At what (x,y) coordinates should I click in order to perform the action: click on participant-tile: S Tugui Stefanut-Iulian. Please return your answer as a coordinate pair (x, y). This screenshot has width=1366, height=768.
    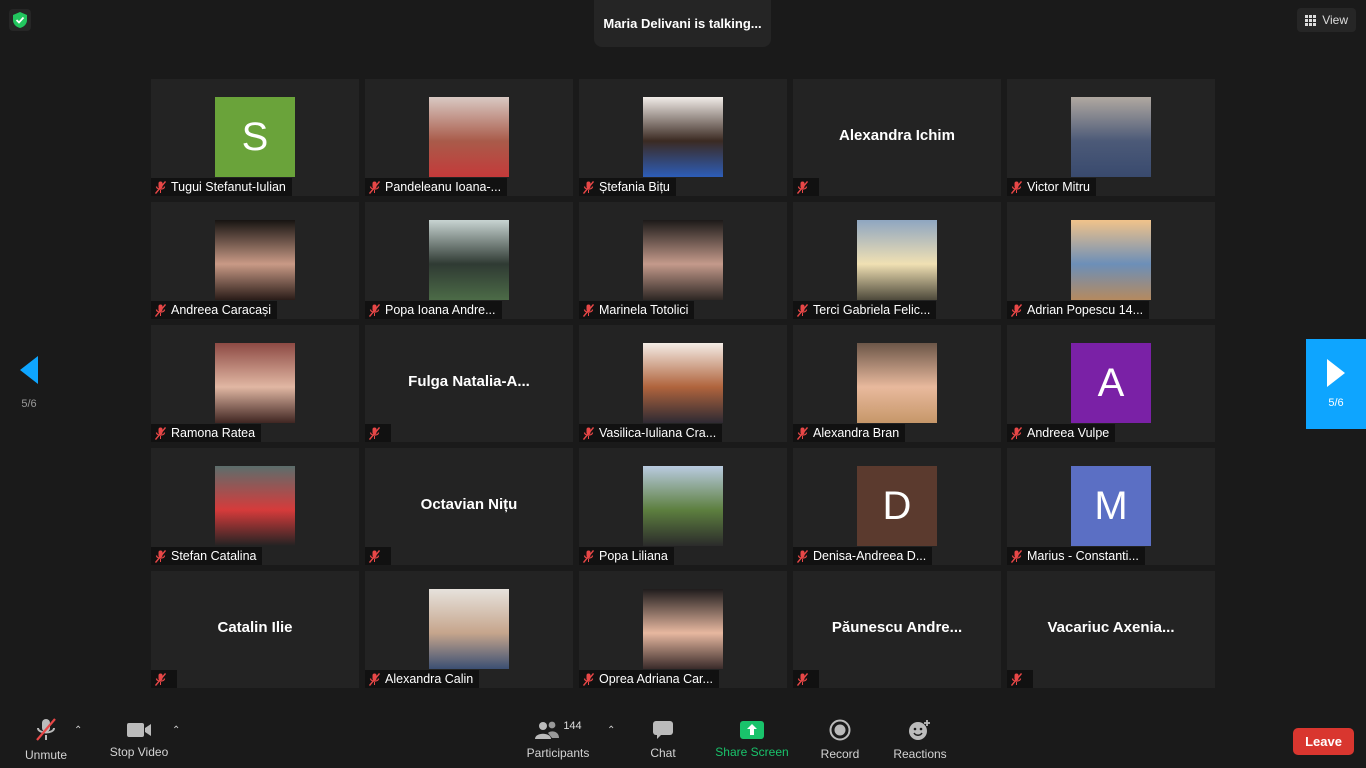
    Looking at the image, I should click on (255, 137).